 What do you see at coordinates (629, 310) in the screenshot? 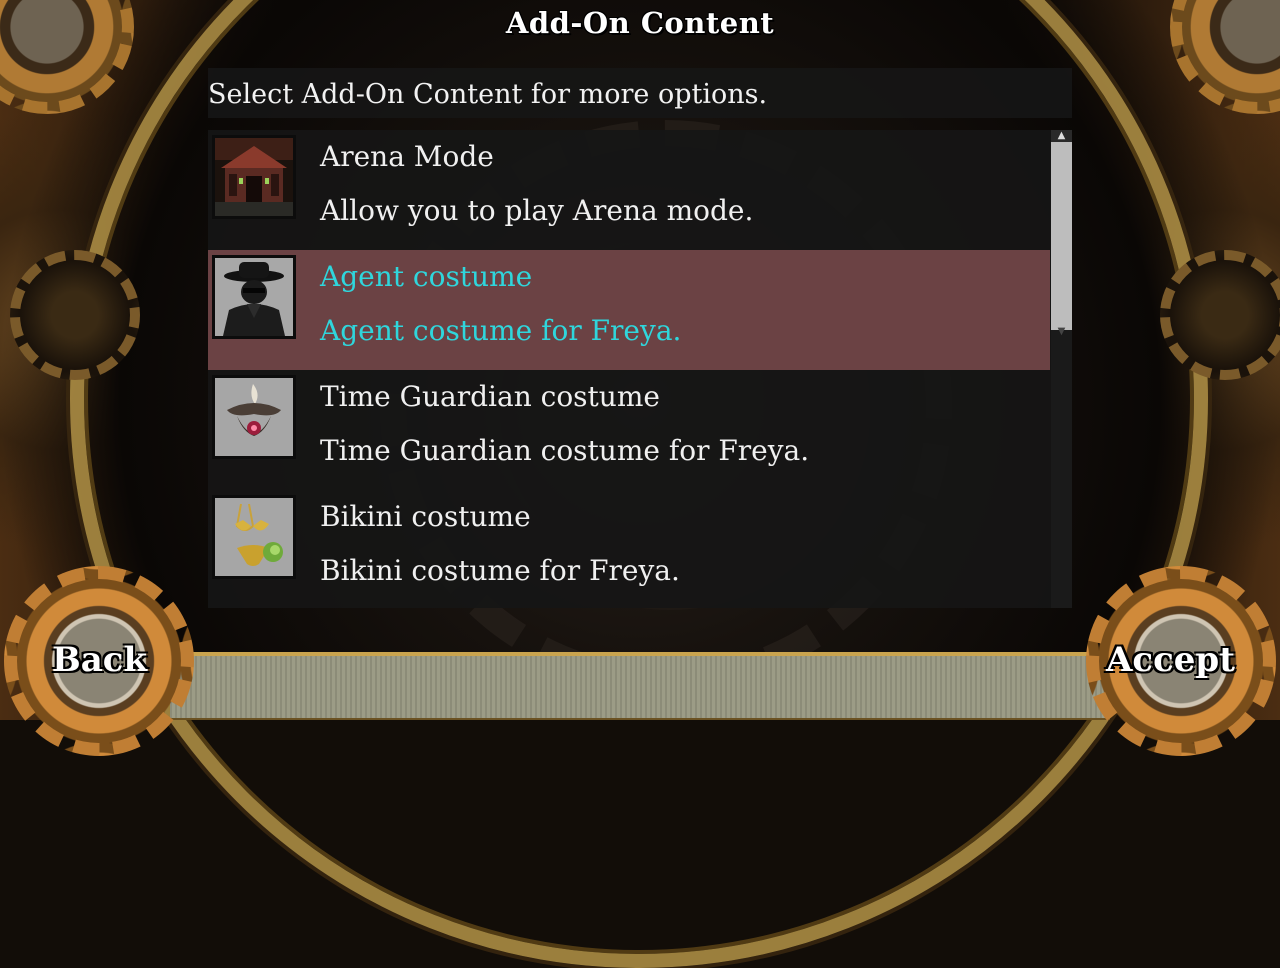
I see `list-item-agent-costume: Agent costume Agent costume for Freya.` at bounding box center [629, 310].